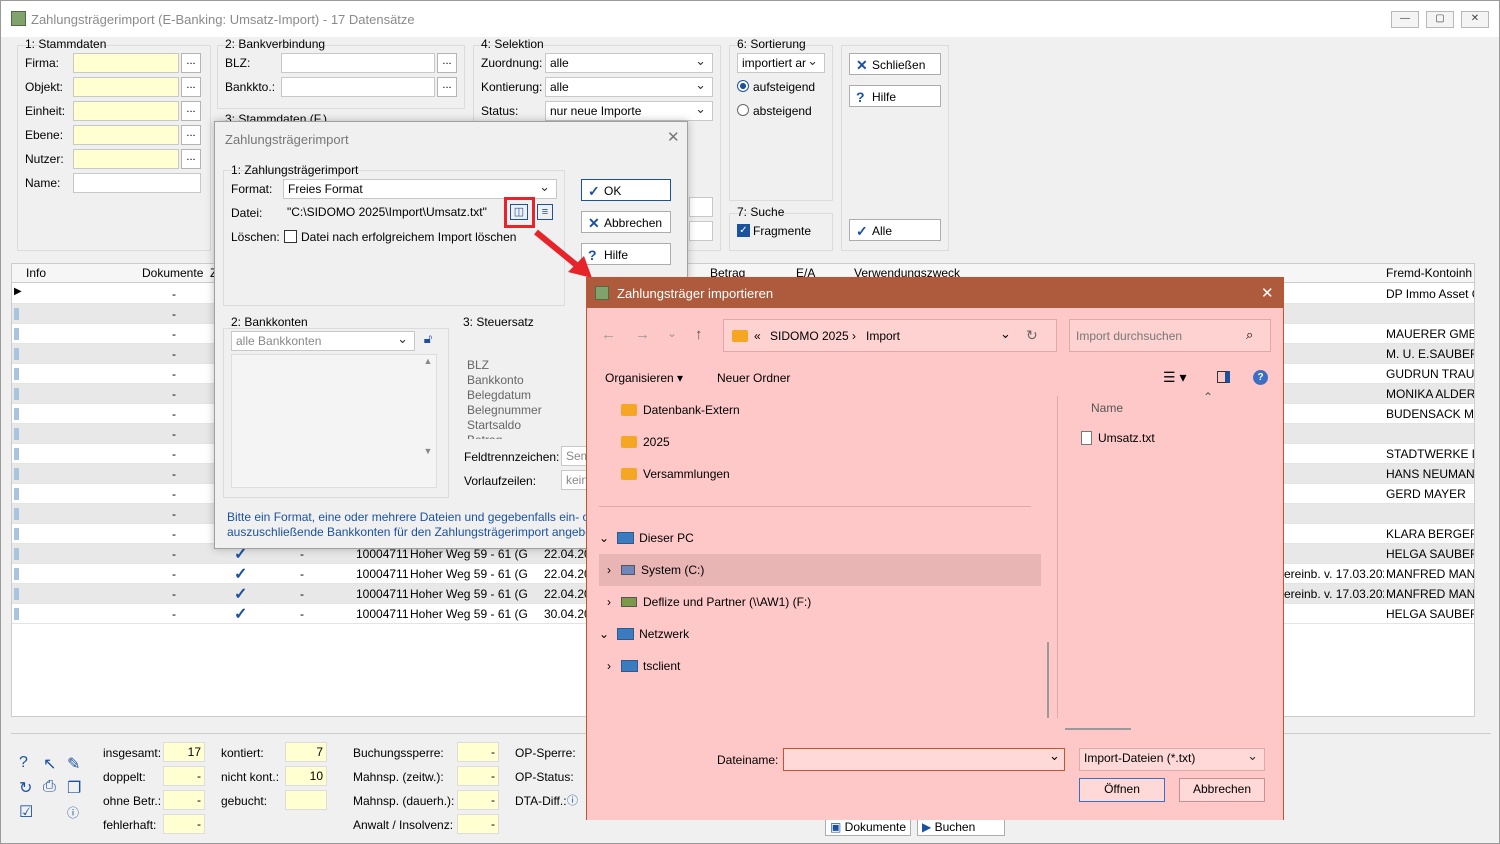 The image size is (1500, 844). Describe the element at coordinates (1107, 408) in the screenshot. I see `col-name-header: Name` at that location.